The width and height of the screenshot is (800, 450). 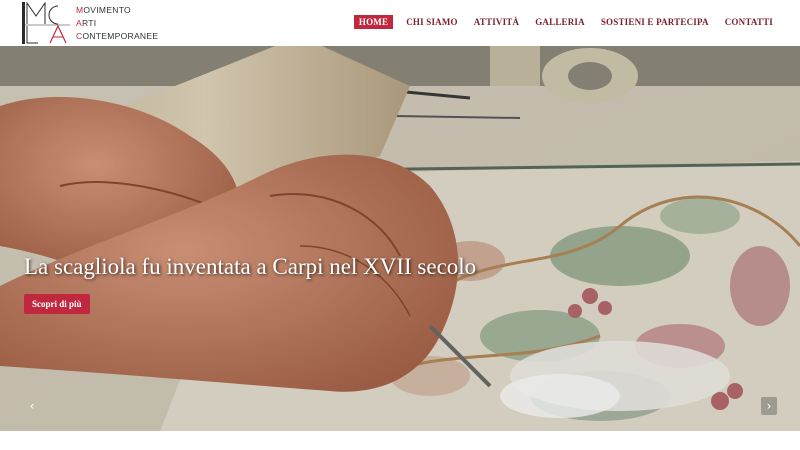 I want to click on logo-line-1: MOVIMENTO, so click(x=117, y=10).